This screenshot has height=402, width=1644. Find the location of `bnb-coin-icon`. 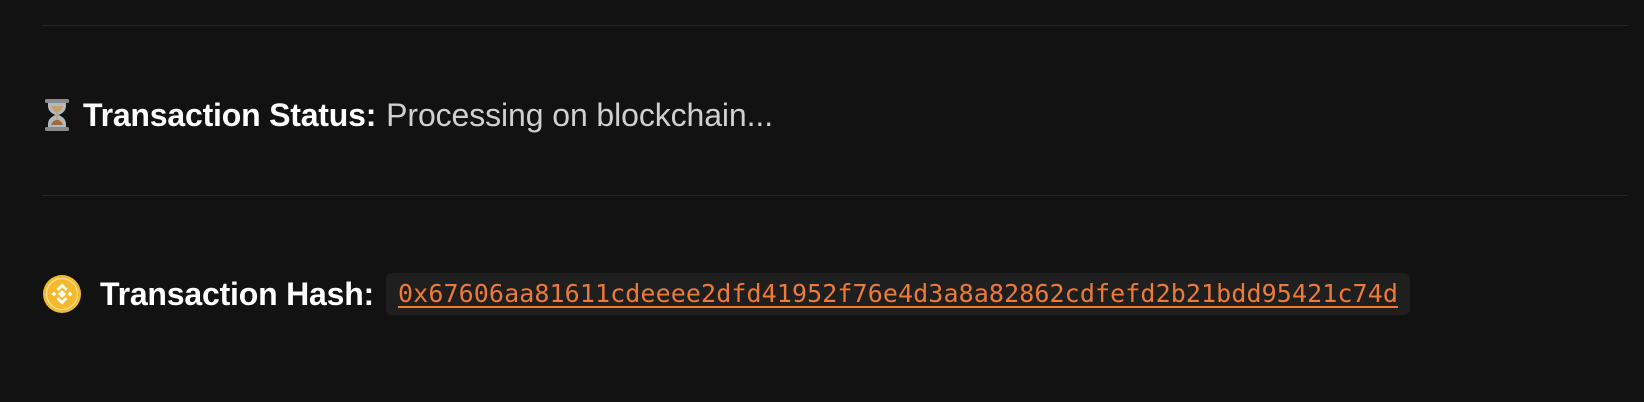

bnb-coin-icon is located at coordinates (62, 294).